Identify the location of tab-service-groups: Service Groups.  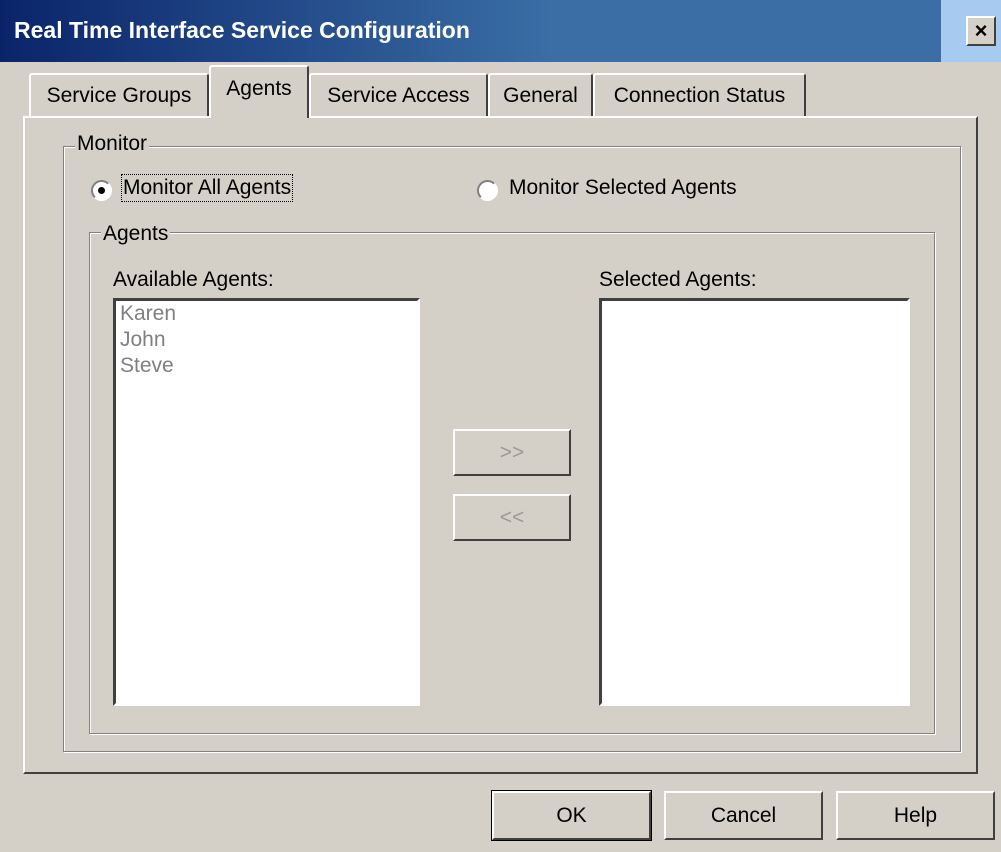
(119, 95).